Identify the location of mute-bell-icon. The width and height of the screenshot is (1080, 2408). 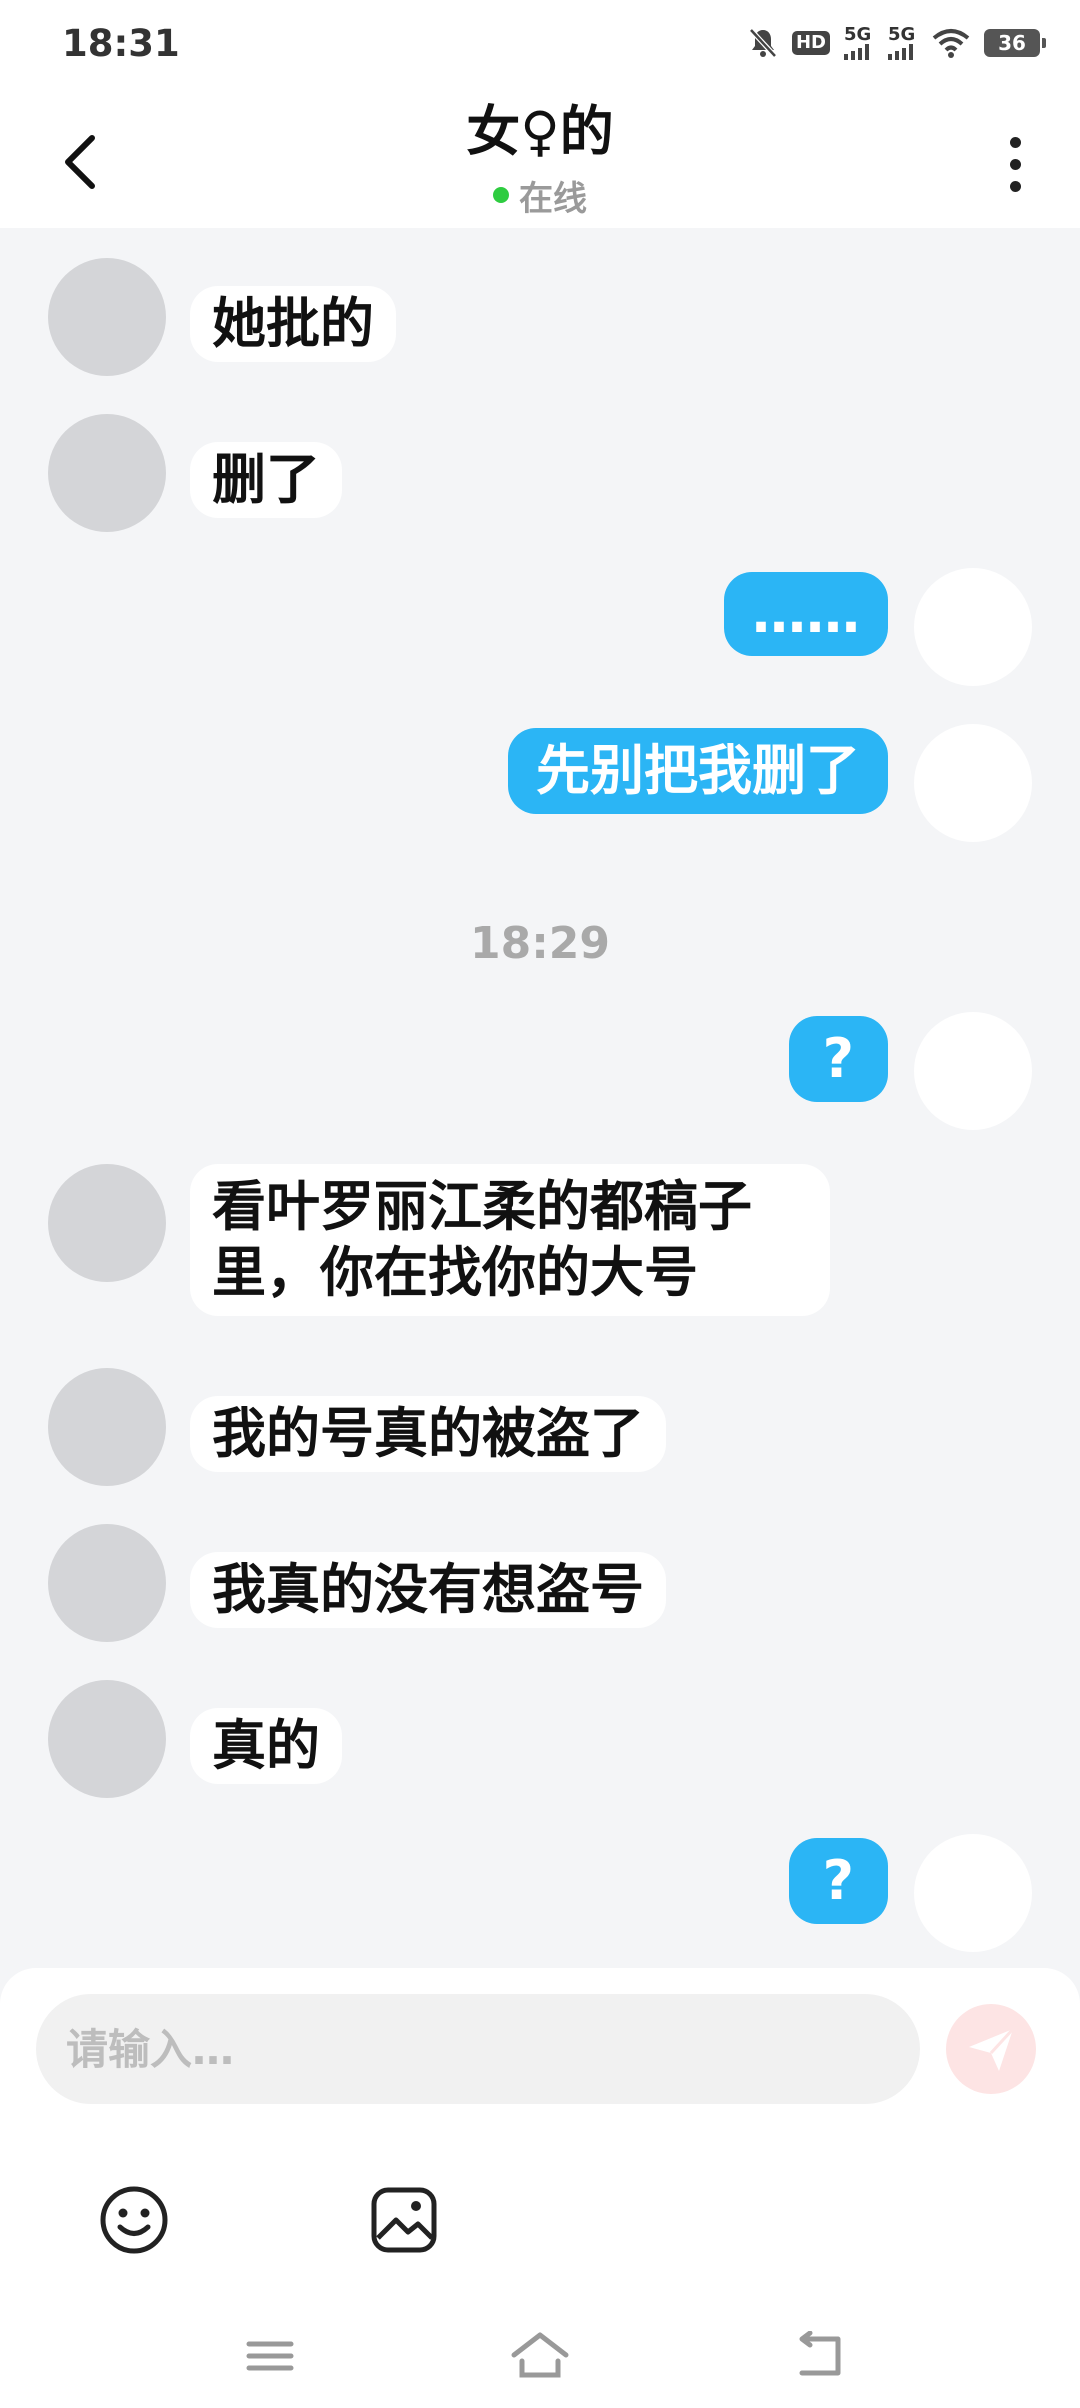
(763, 43).